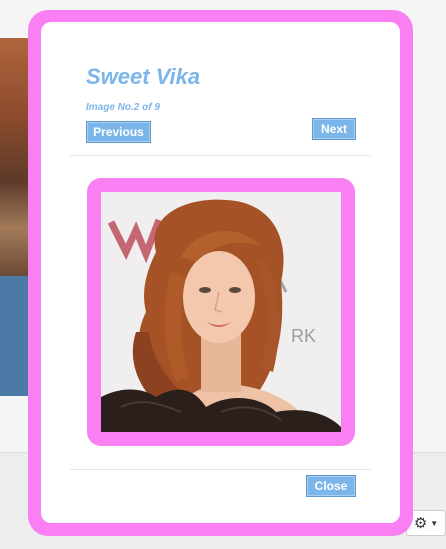  Describe the element at coordinates (15, 336) in the screenshot. I see `background-panel` at that location.